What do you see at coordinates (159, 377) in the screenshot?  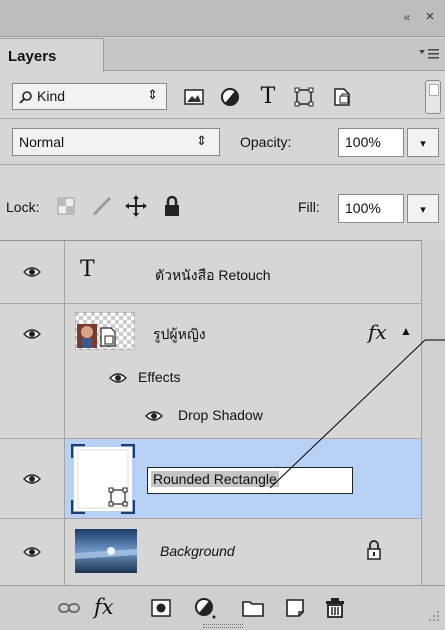 I see `effects-label: Effects` at bounding box center [159, 377].